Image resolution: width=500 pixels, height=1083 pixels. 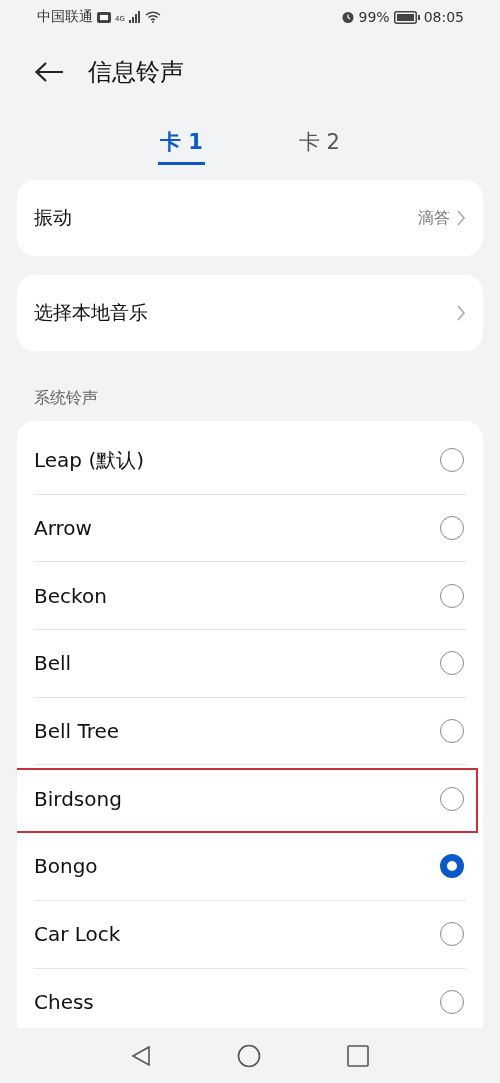 What do you see at coordinates (406, 17) in the screenshot?
I see `battery-icon` at bounding box center [406, 17].